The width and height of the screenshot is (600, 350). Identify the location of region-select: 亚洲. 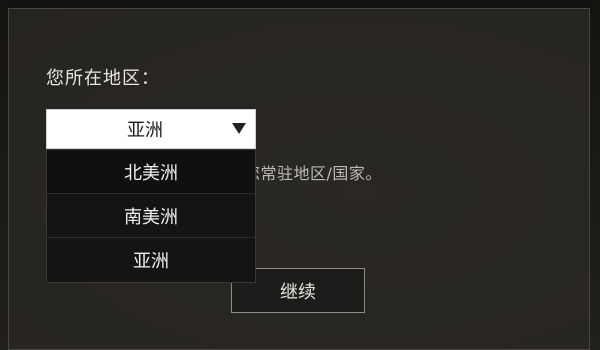
(151, 129).